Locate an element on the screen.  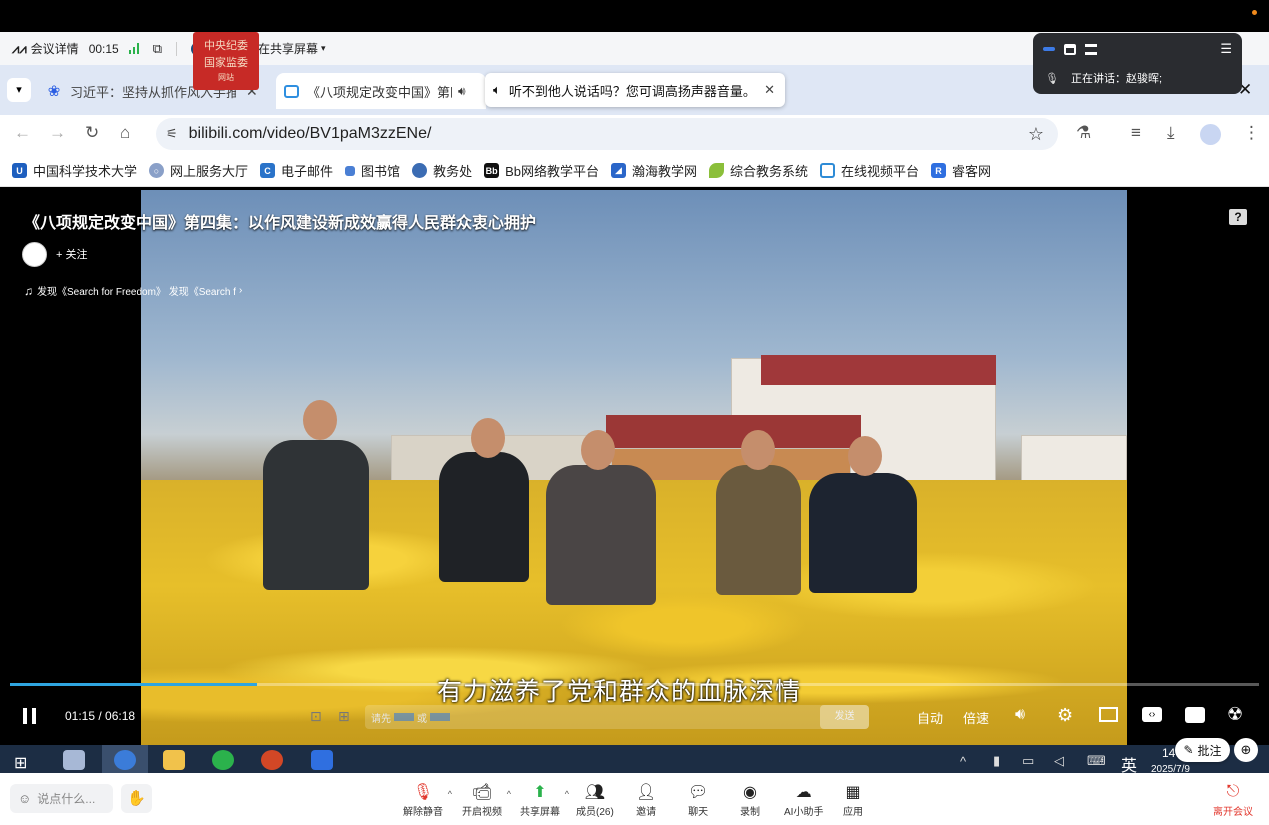
playback-speed-button: 倍速 is located at coordinates (976, 717).